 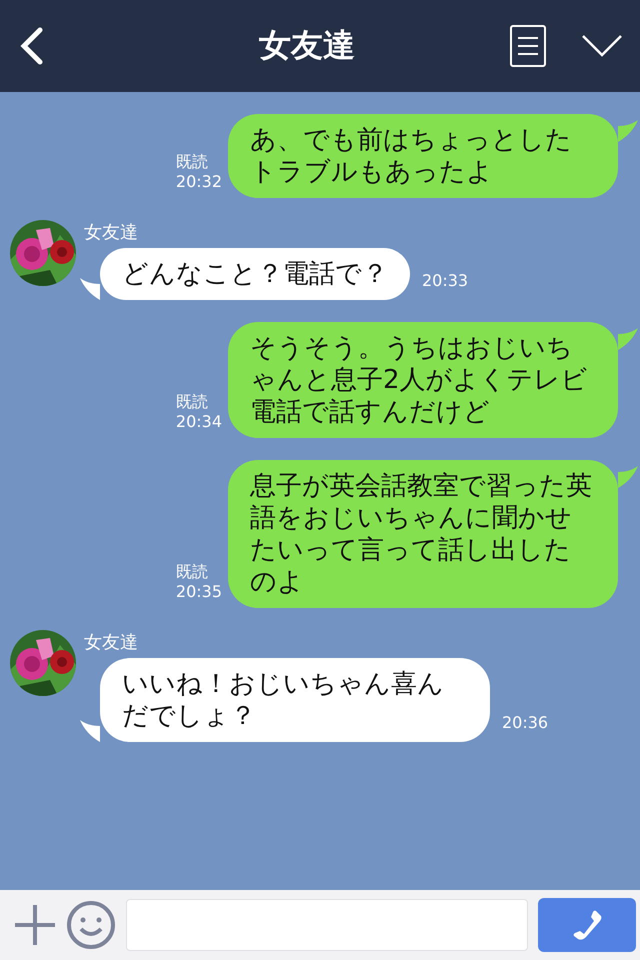 I want to click on message-time: 20:33, so click(x=445, y=280).